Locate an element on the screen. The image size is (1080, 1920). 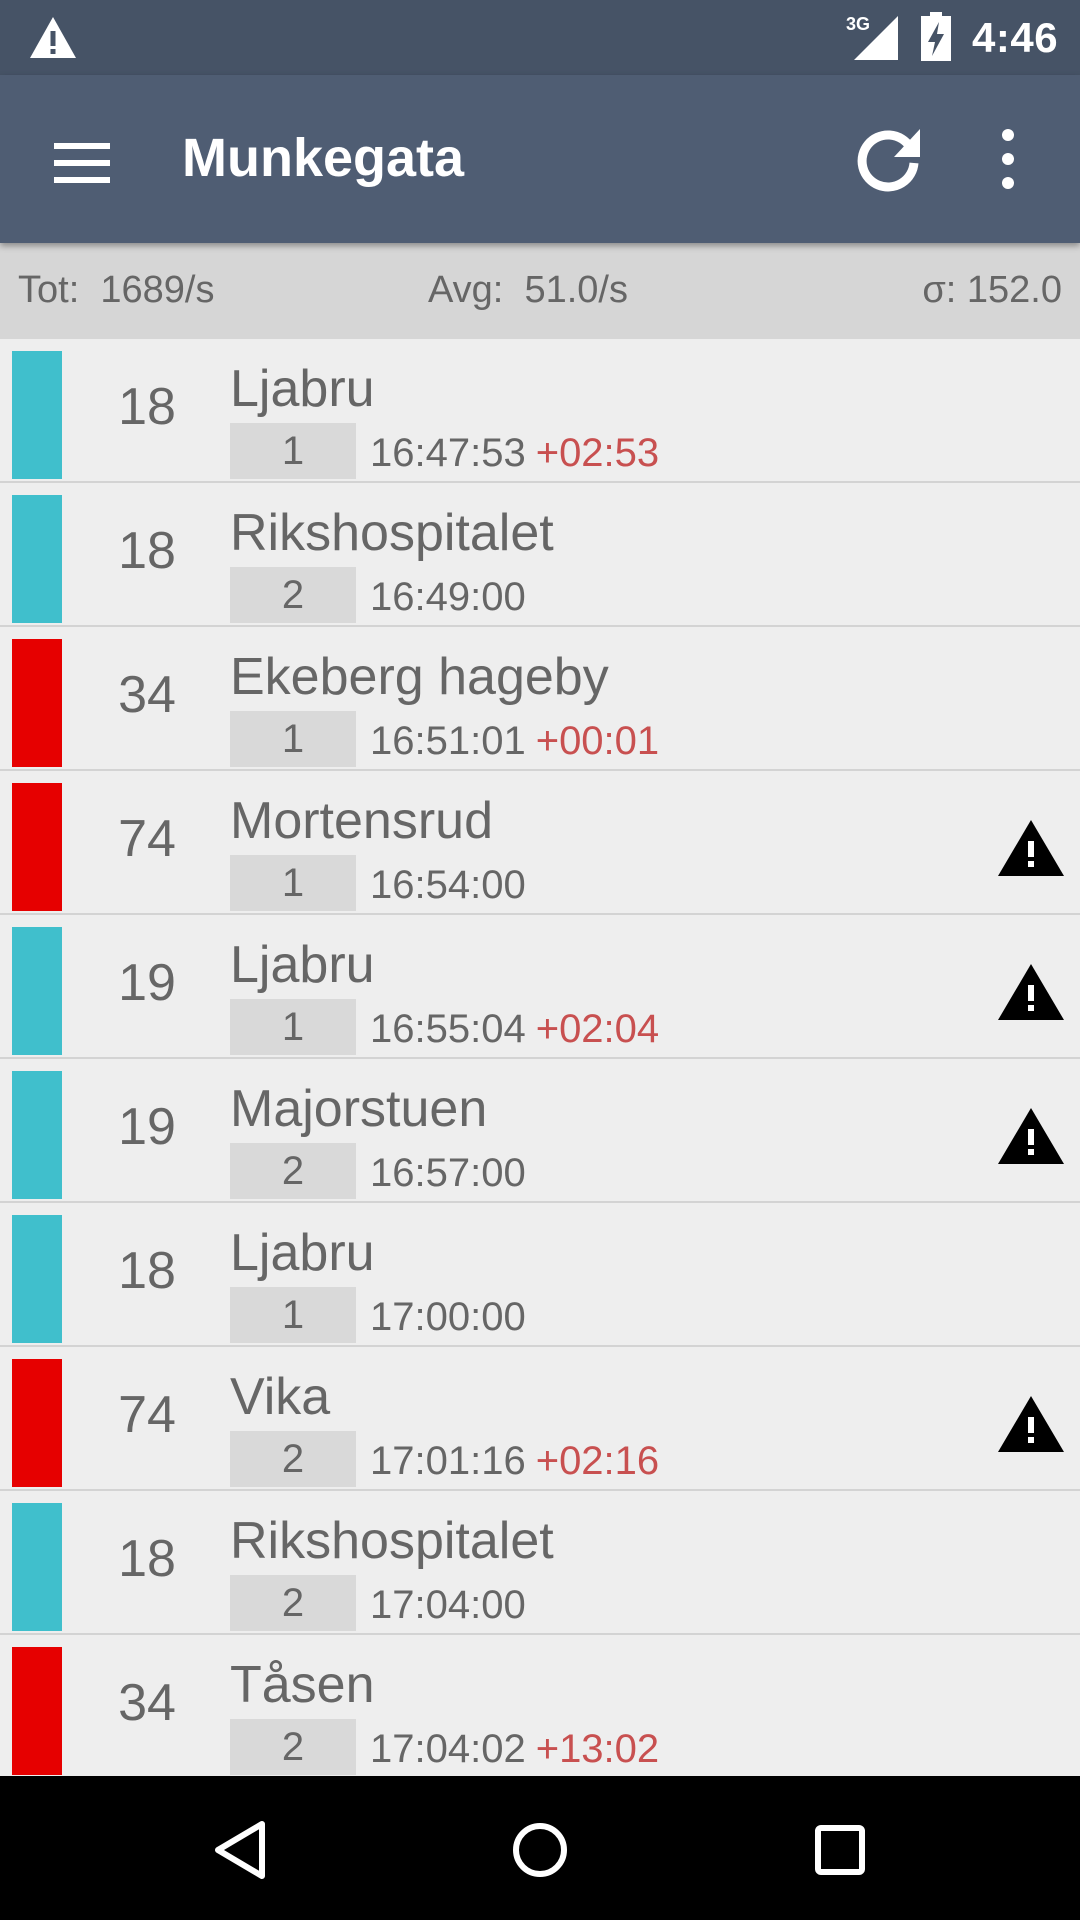
departure-time: 16:57:00 is located at coordinates (448, 1173).